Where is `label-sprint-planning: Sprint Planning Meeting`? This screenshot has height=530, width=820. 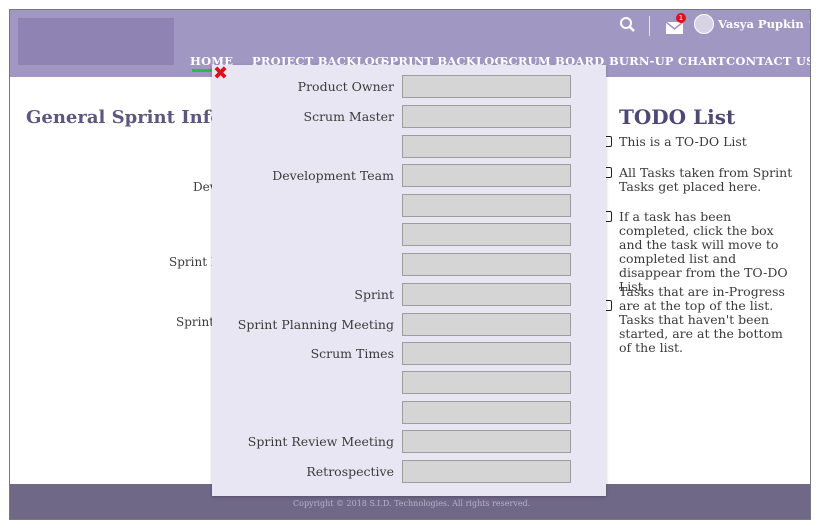 label-sprint-planning: Sprint Planning Meeting is located at coordinates (315, 324).